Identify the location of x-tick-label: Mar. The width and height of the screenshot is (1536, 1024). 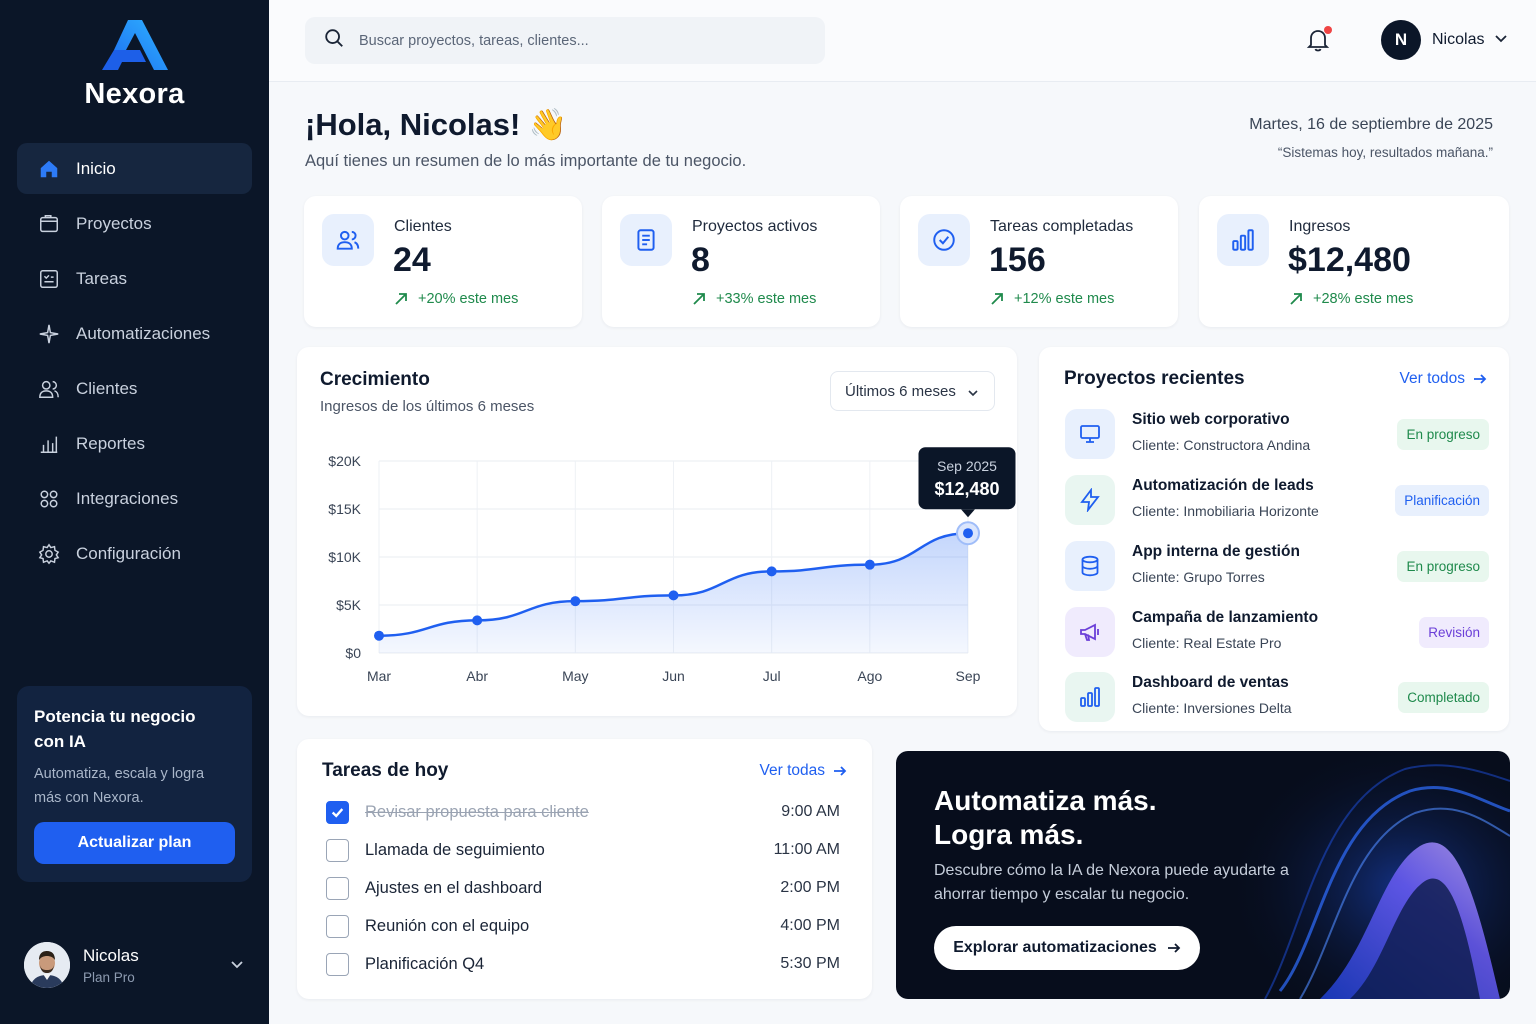
(379, 676).